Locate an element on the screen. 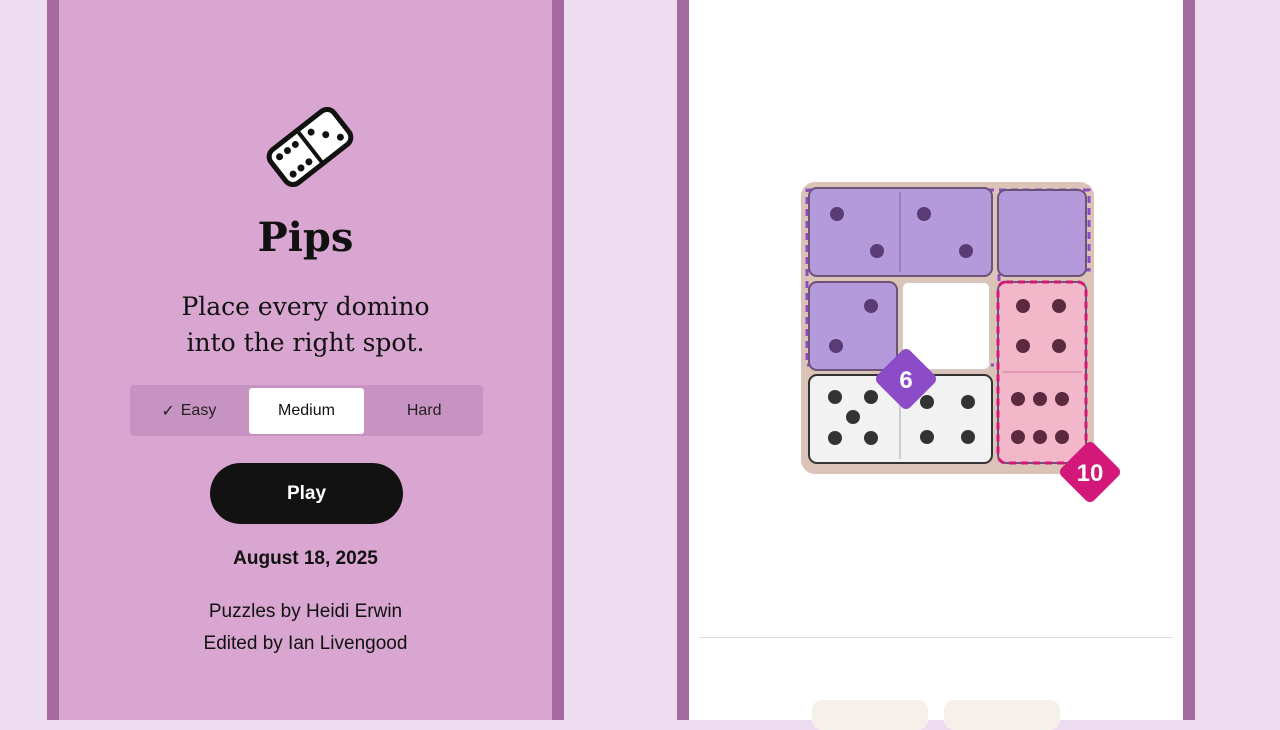 The width and height of the screenshot is (1280, 730). puzzle-board: 6 10 is located at coordinates (961, 342).